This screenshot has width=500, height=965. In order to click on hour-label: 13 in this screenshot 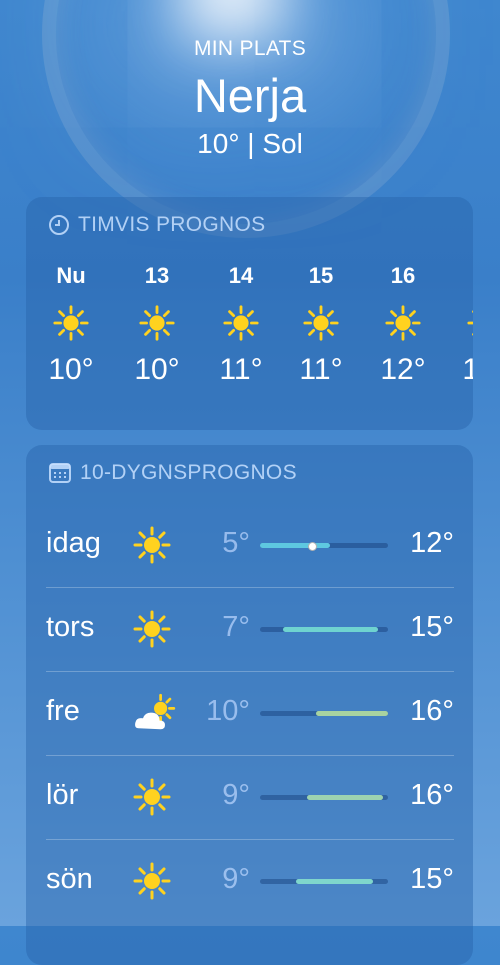, I will do `click(157, 275)`.